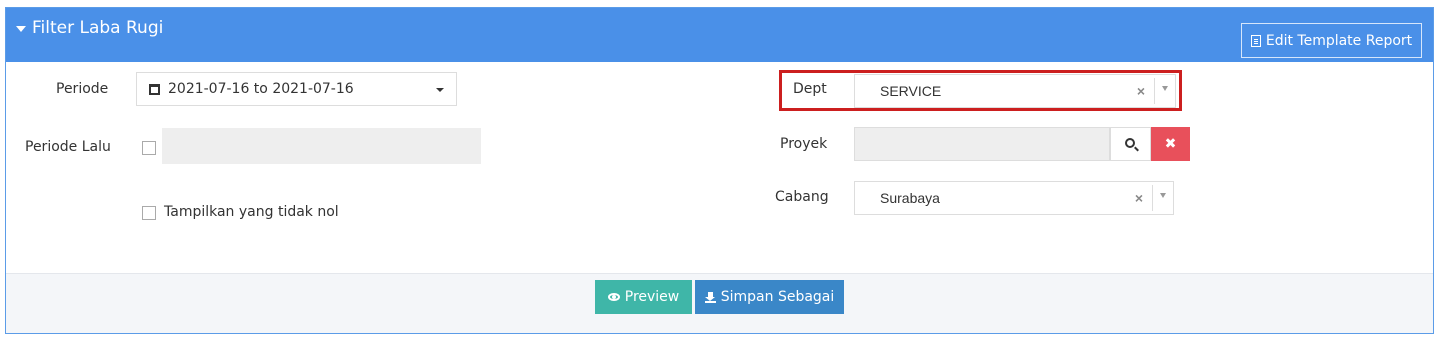 This screenshot has height=339, width=1439. I want to click on tampilkan-checkbox, so click(149, 213).